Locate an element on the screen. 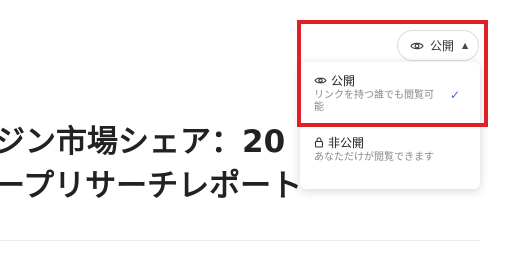  visibility-option-private-label: 非公開 is located at coordinates (346, 142).